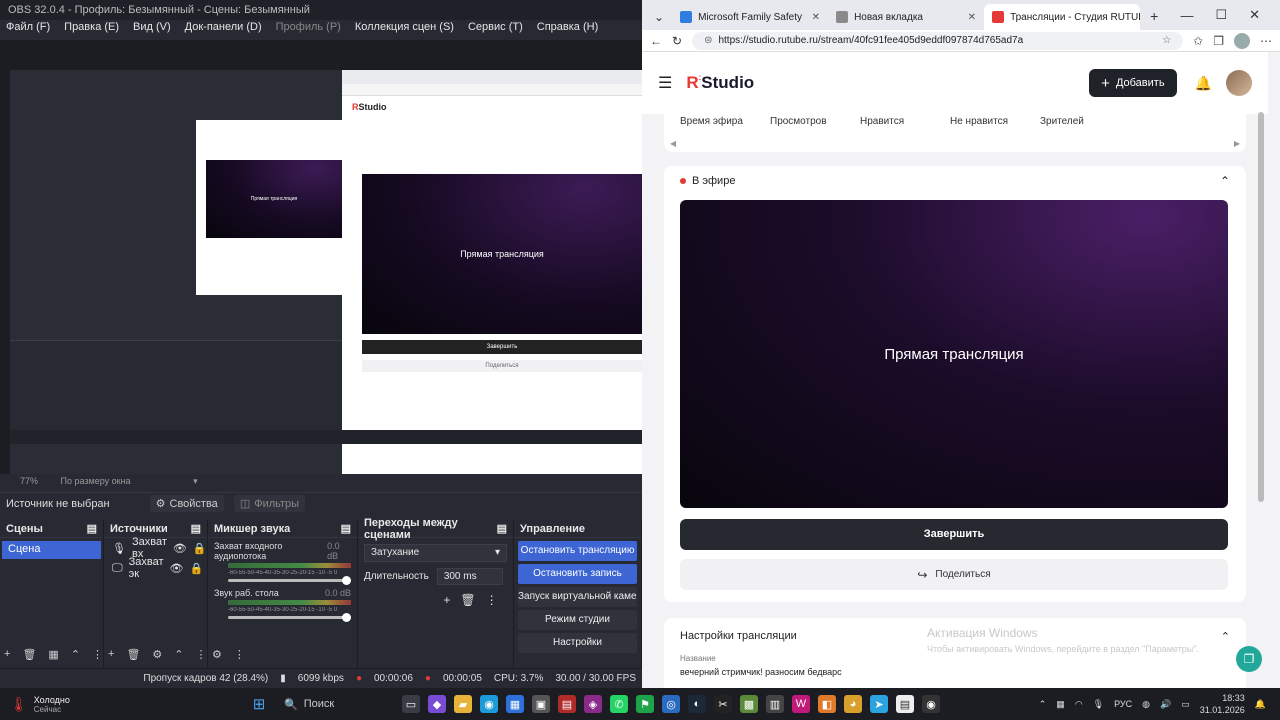 Image resolution: width=1280 pixels, height=720 pixels. I want to click on microphone-icon: 🎙, so click(1098, 704).